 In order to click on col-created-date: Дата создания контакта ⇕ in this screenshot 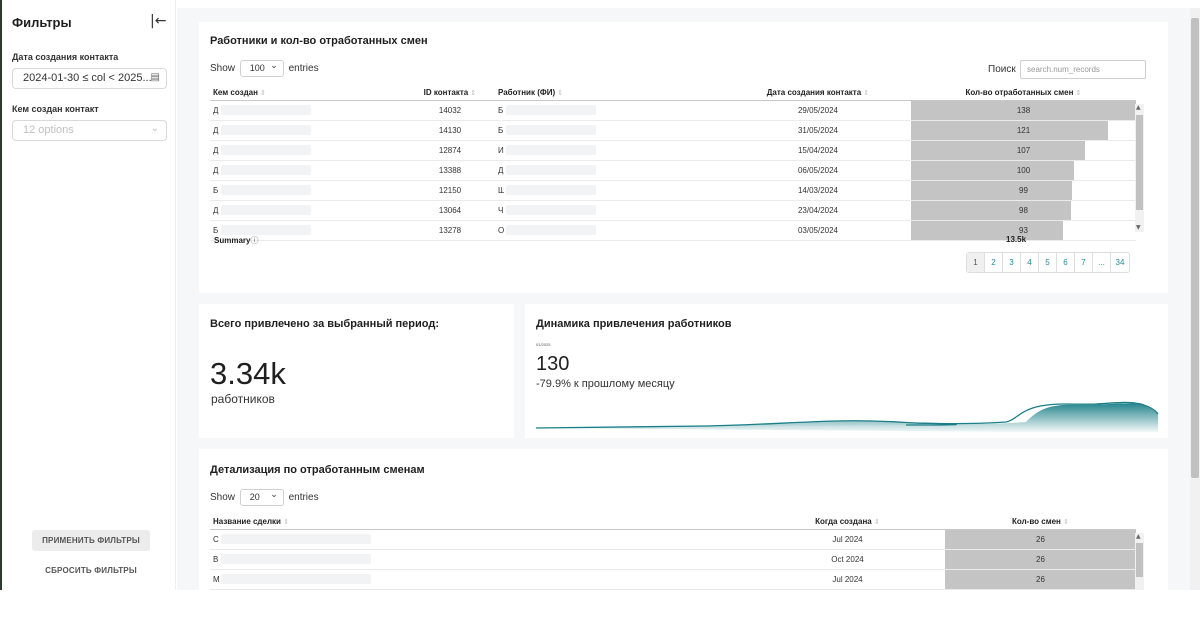, I will do `click(818, 93)`.